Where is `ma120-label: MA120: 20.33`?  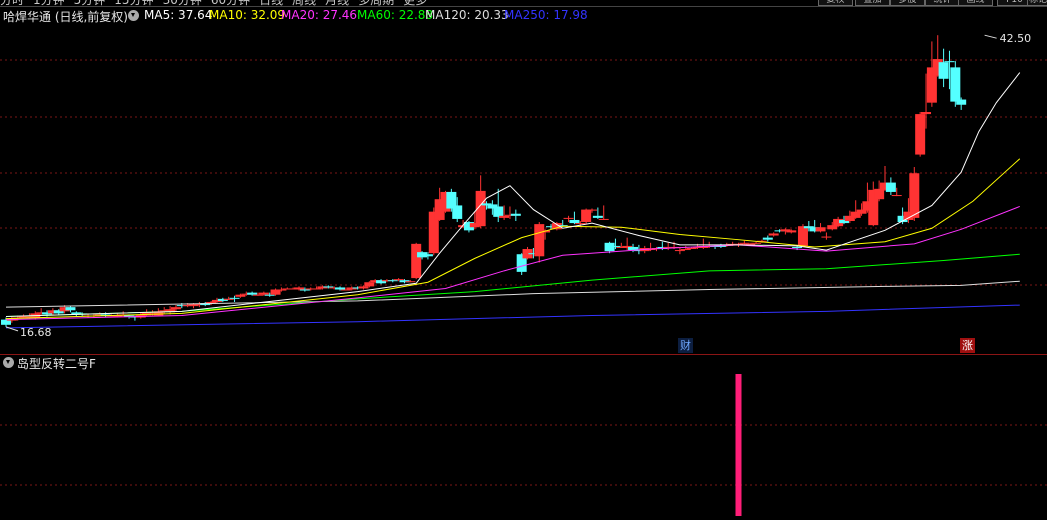 ma120-label: MA120: 20.33 is located at coordinates (467, 15).